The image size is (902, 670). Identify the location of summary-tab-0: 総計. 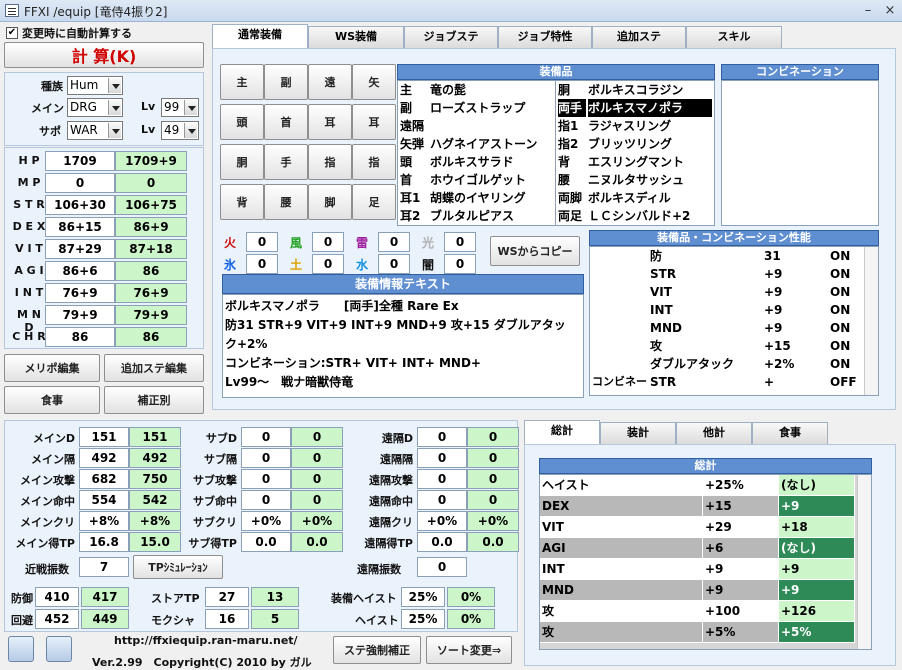
(562, 432).